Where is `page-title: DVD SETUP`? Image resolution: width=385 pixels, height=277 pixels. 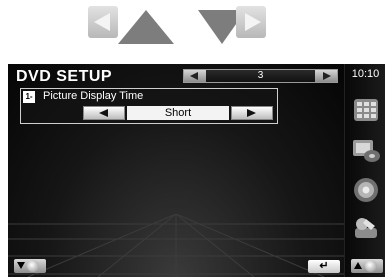 page-title: DVD SETUP is located at coordinates (64, 76).